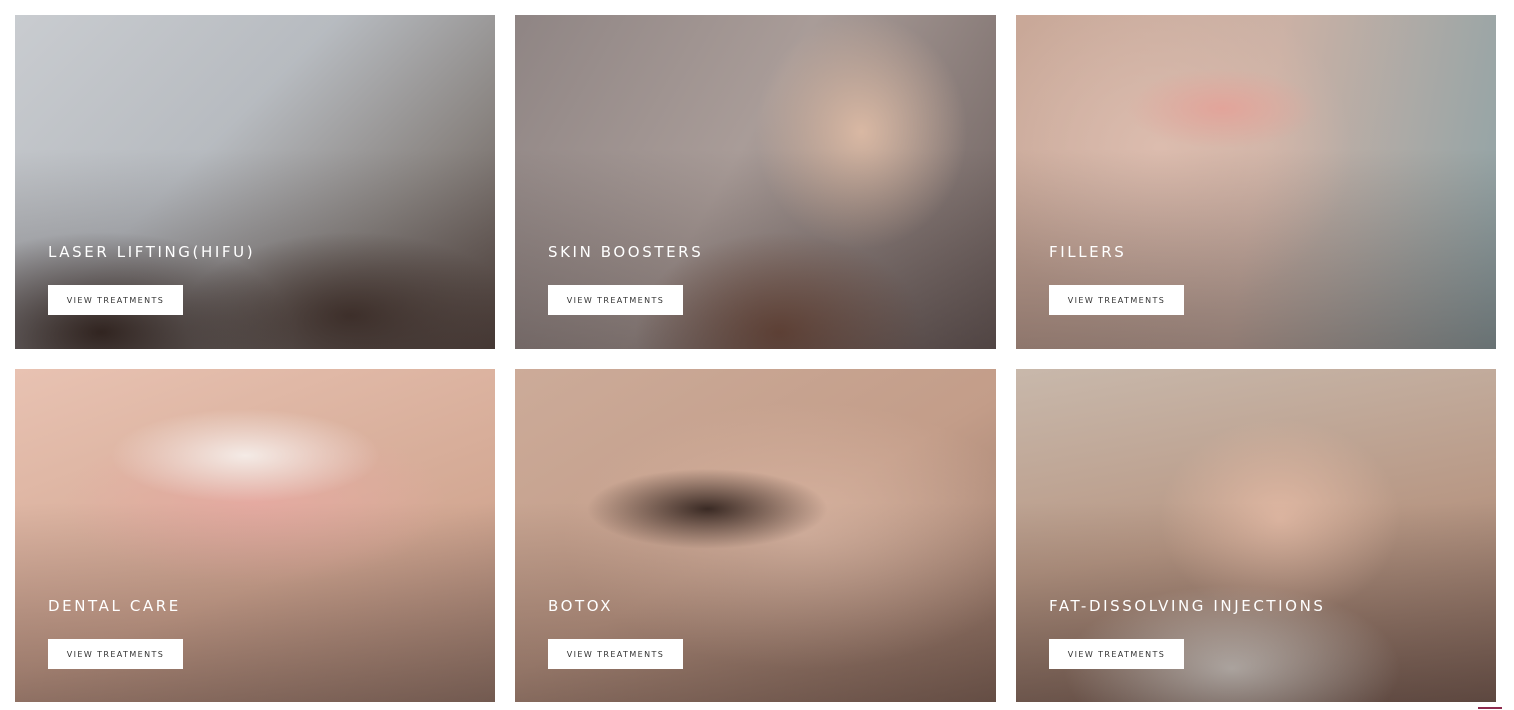 The width and height of the screenshot is (1514, 710). What do you see at coordinates (1256, 182) in the screenshot?
I see `card-fillers: FILLERS VIEW TREATMENTS` at bounding box center [1256, 182].